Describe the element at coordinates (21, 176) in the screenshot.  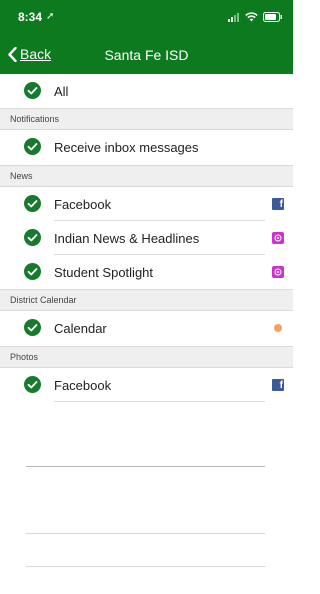
I see `section-title: News` at that location.